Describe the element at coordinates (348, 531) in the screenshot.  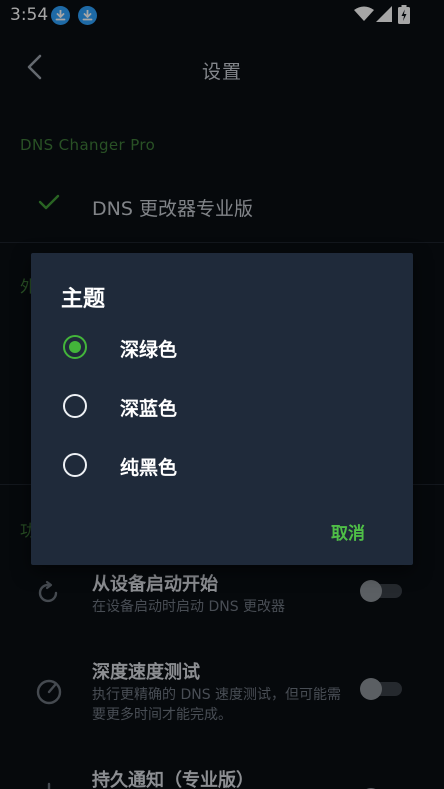
I see `cancel-button: 取消` at that location.